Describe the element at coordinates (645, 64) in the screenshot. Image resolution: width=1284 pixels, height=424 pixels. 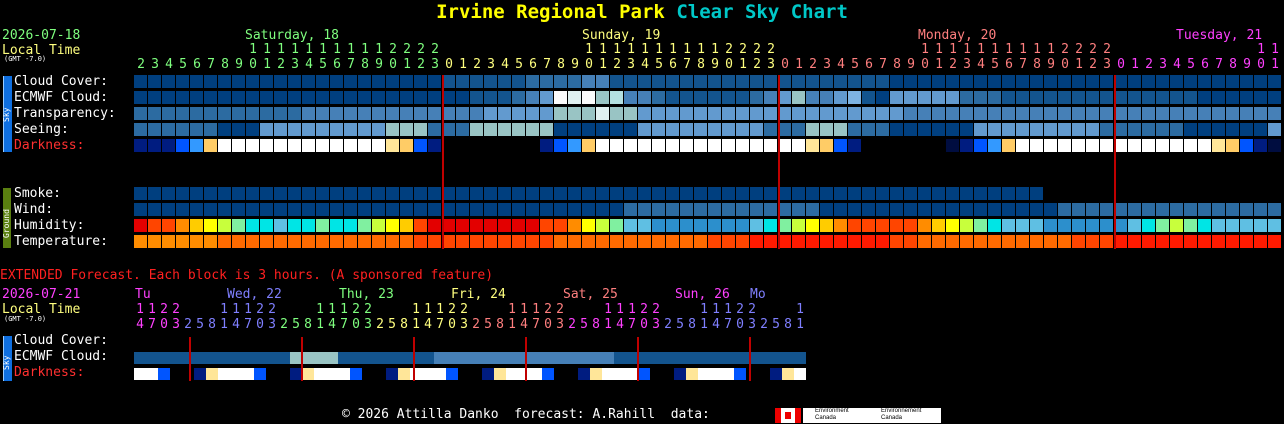
I see `hour-units: 4` at that location.